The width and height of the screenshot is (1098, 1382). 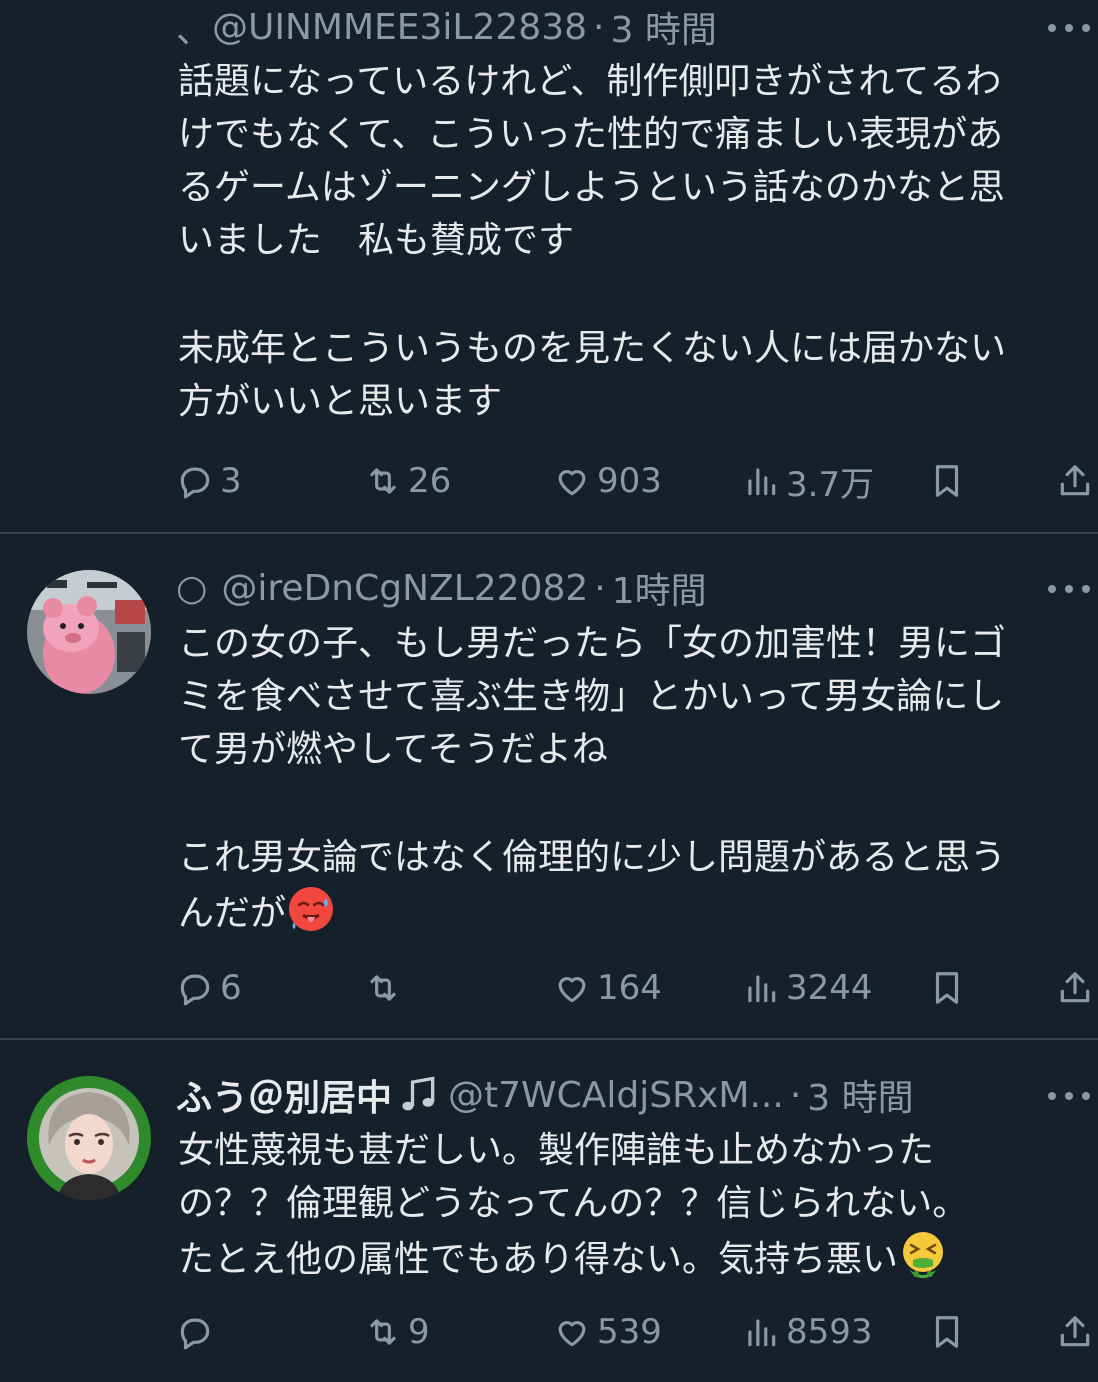 I want to click on tweet-header: ○ @ireDnCgNZL22082 · 1時間, so click(x=637, y=588).